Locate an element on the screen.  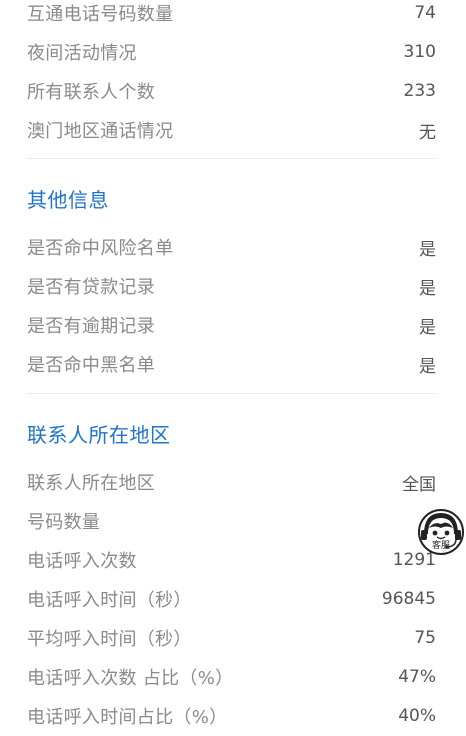
region-row-incoming-calls: 电话呼入次数 1291 is located at coordinates (231, 560).